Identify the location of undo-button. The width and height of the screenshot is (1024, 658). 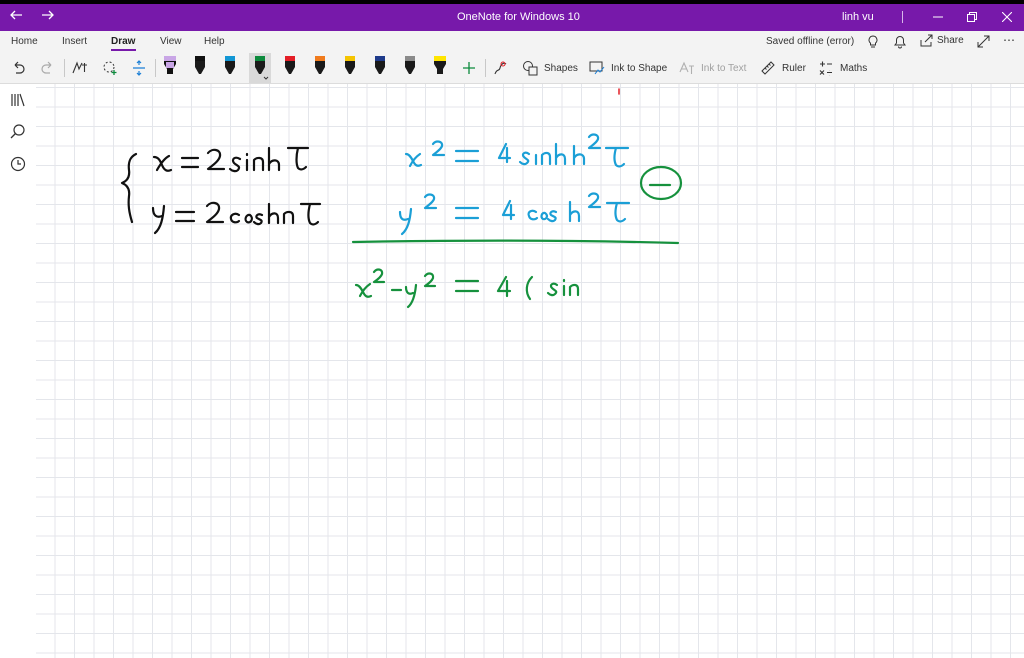
(18, 68).